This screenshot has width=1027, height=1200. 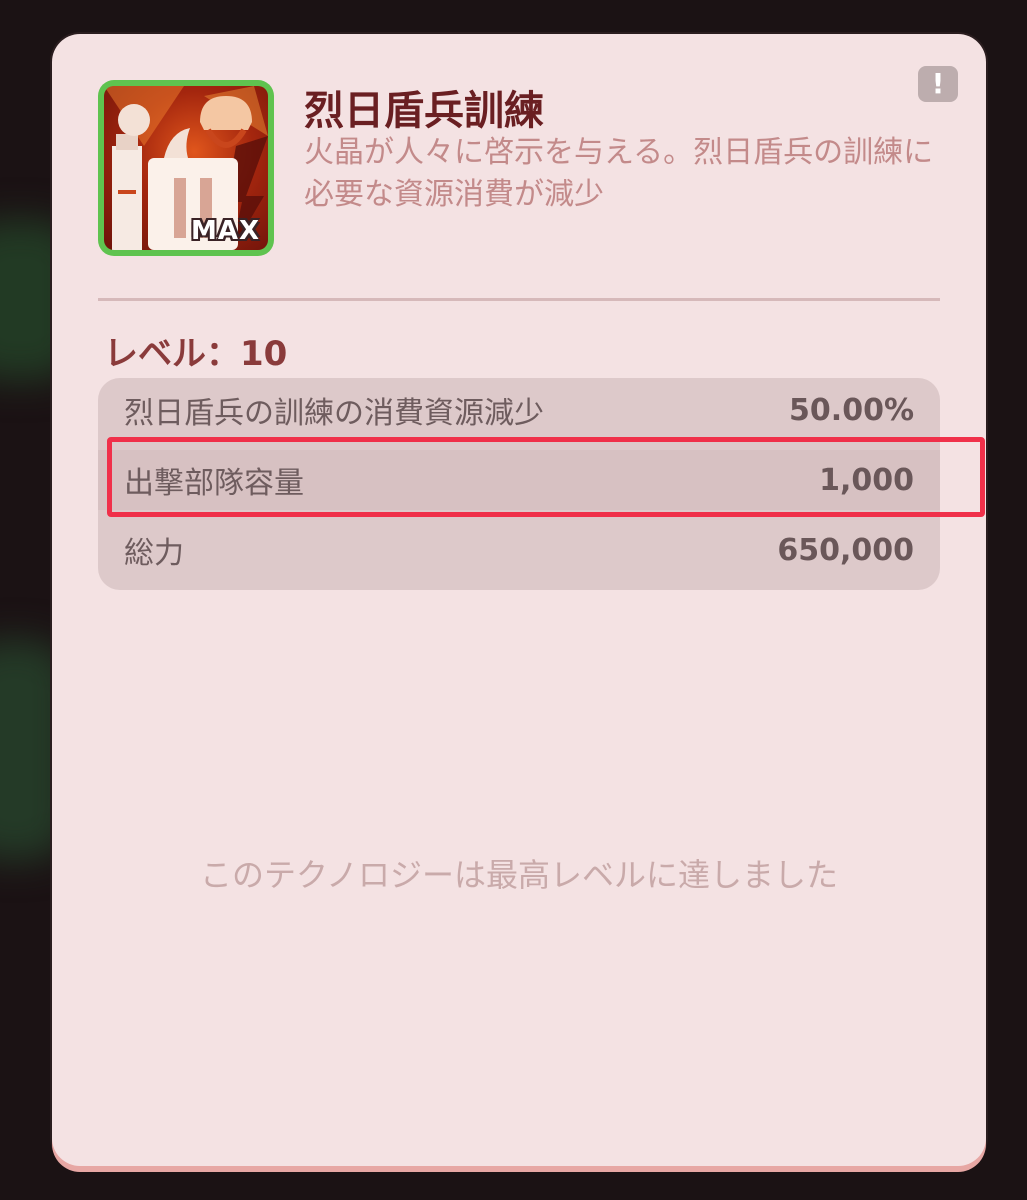 I want to click on stat-row: 烈日盾兵の訓練の消費資源減少 50.00%, so click(x=519, y=410).